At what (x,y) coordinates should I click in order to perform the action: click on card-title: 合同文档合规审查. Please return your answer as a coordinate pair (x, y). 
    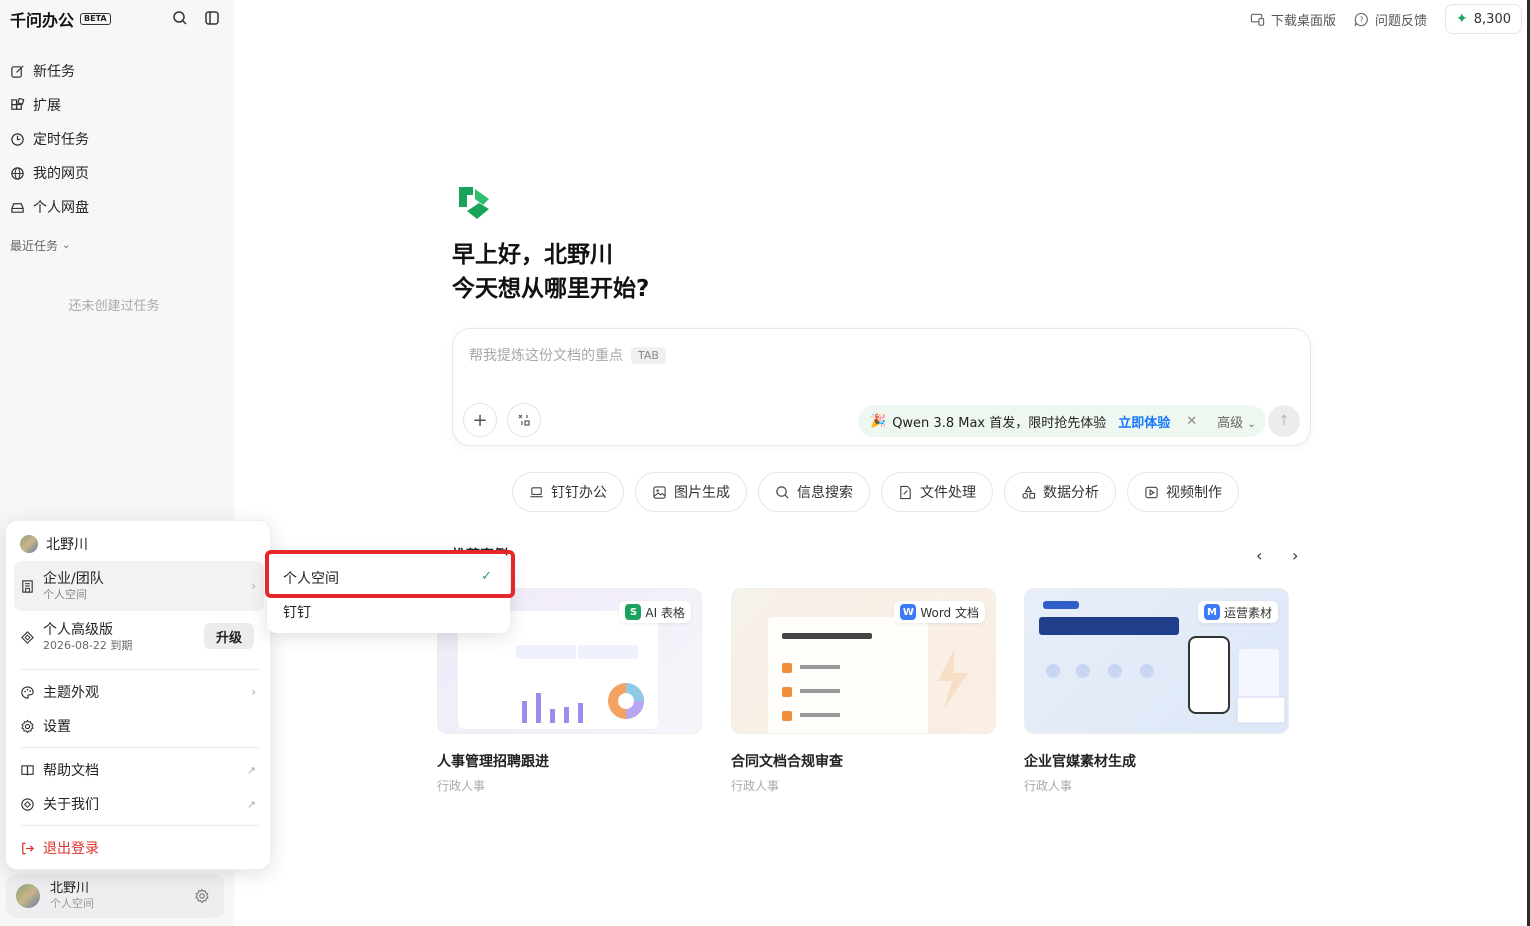
    Looking at the image, I should click on (787, 762).